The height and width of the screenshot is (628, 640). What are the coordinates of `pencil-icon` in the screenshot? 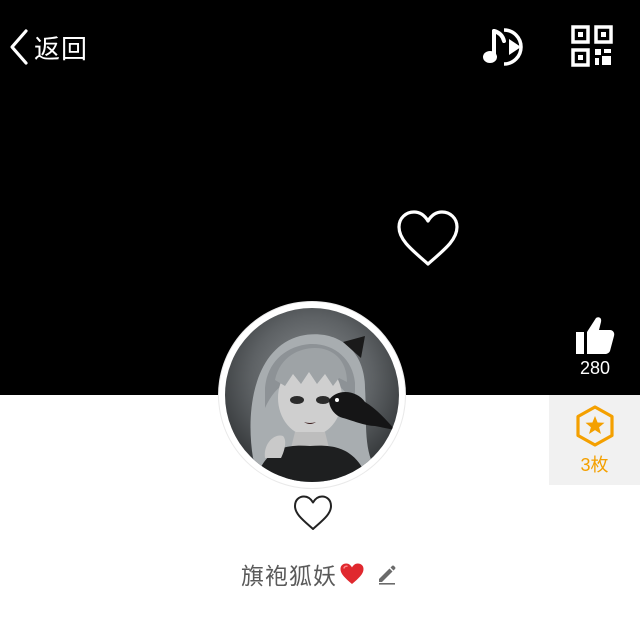 It's located at (387, 574).